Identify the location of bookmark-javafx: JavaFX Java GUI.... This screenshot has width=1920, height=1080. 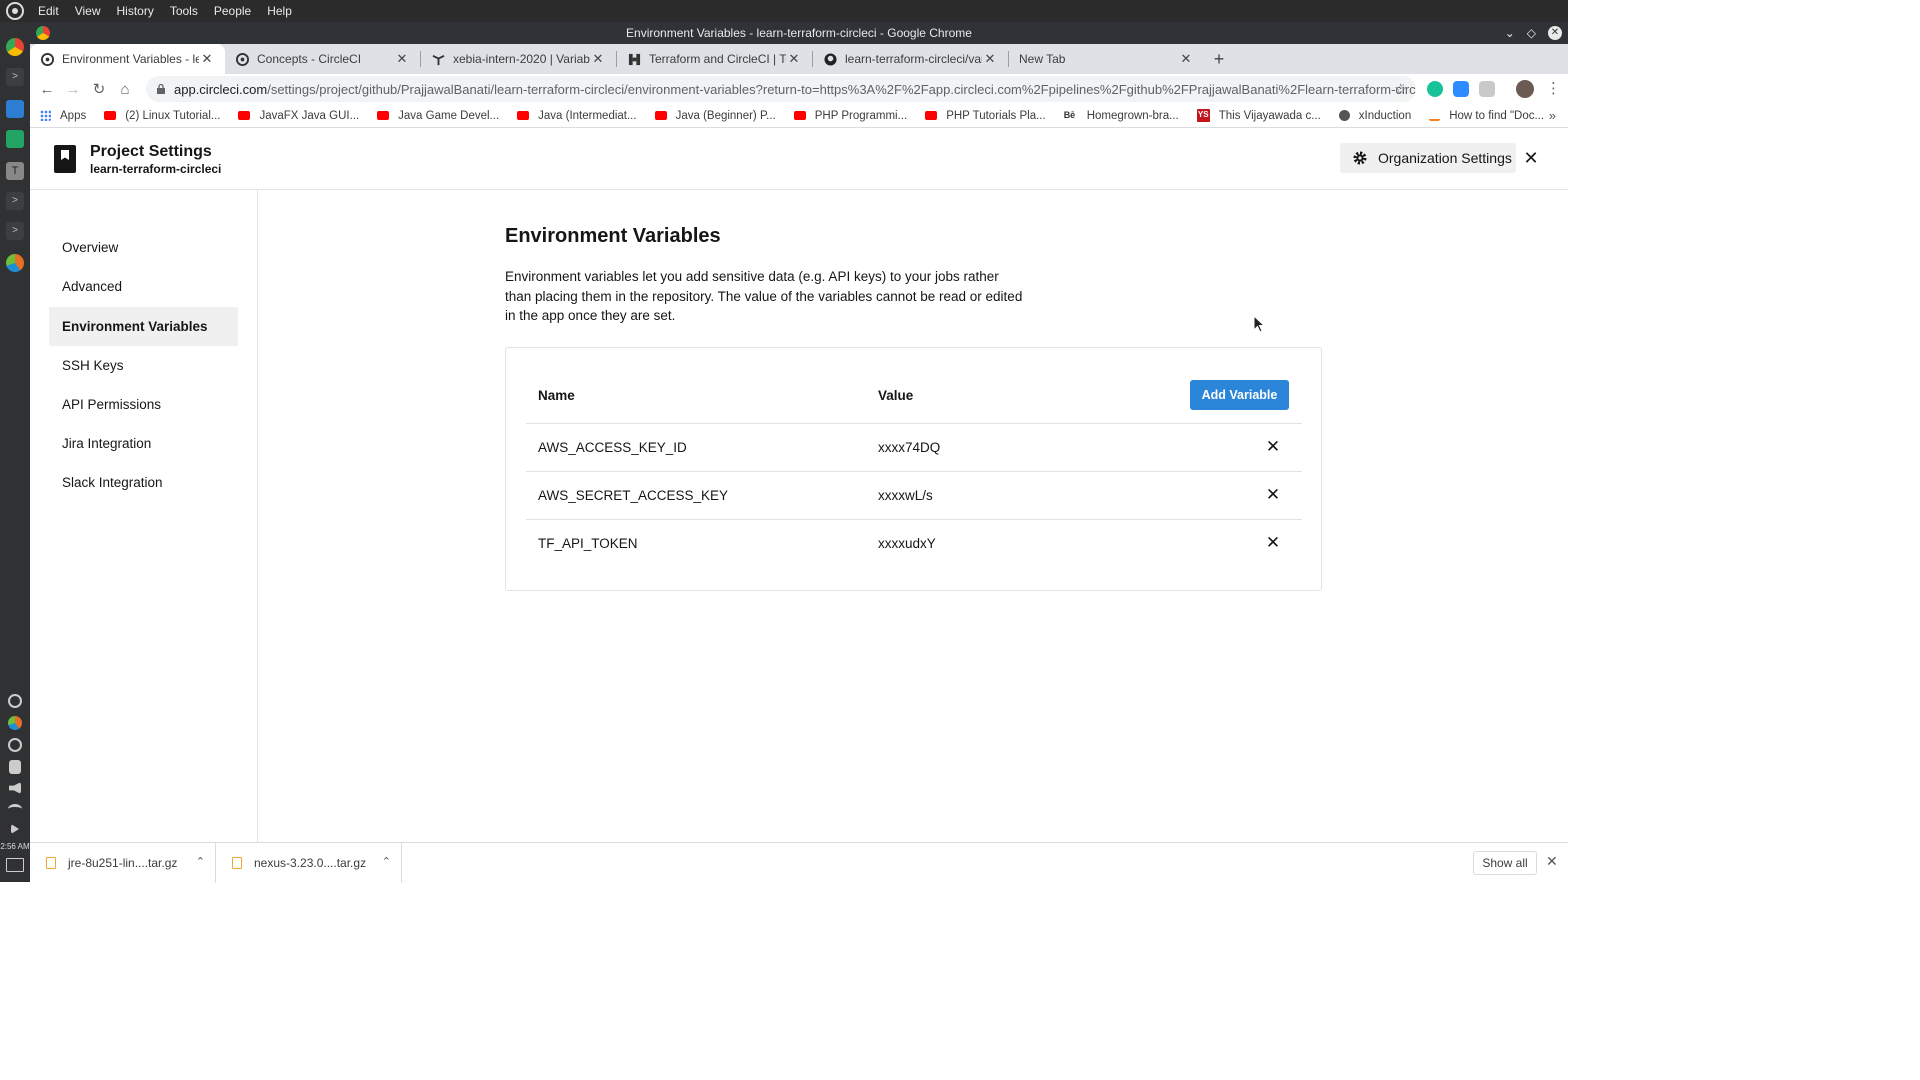
(298, 116).